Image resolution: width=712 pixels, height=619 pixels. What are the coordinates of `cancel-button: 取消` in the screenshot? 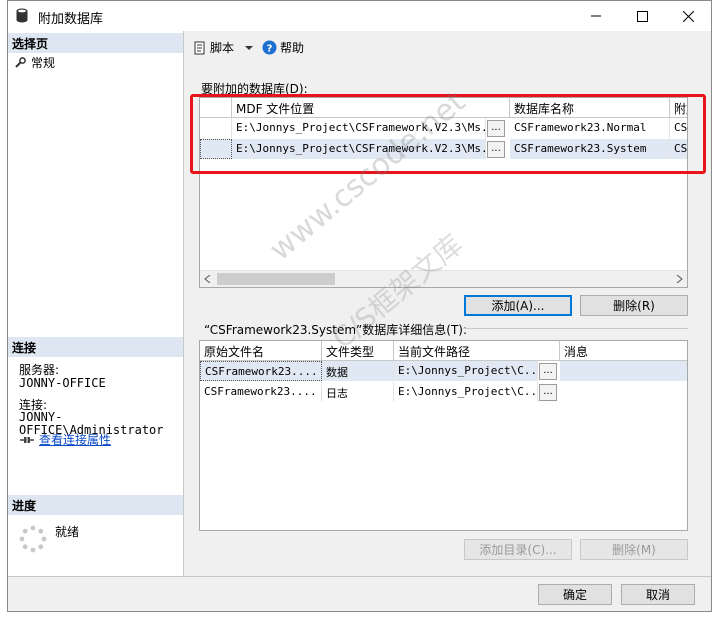 It's located at (658, 594).